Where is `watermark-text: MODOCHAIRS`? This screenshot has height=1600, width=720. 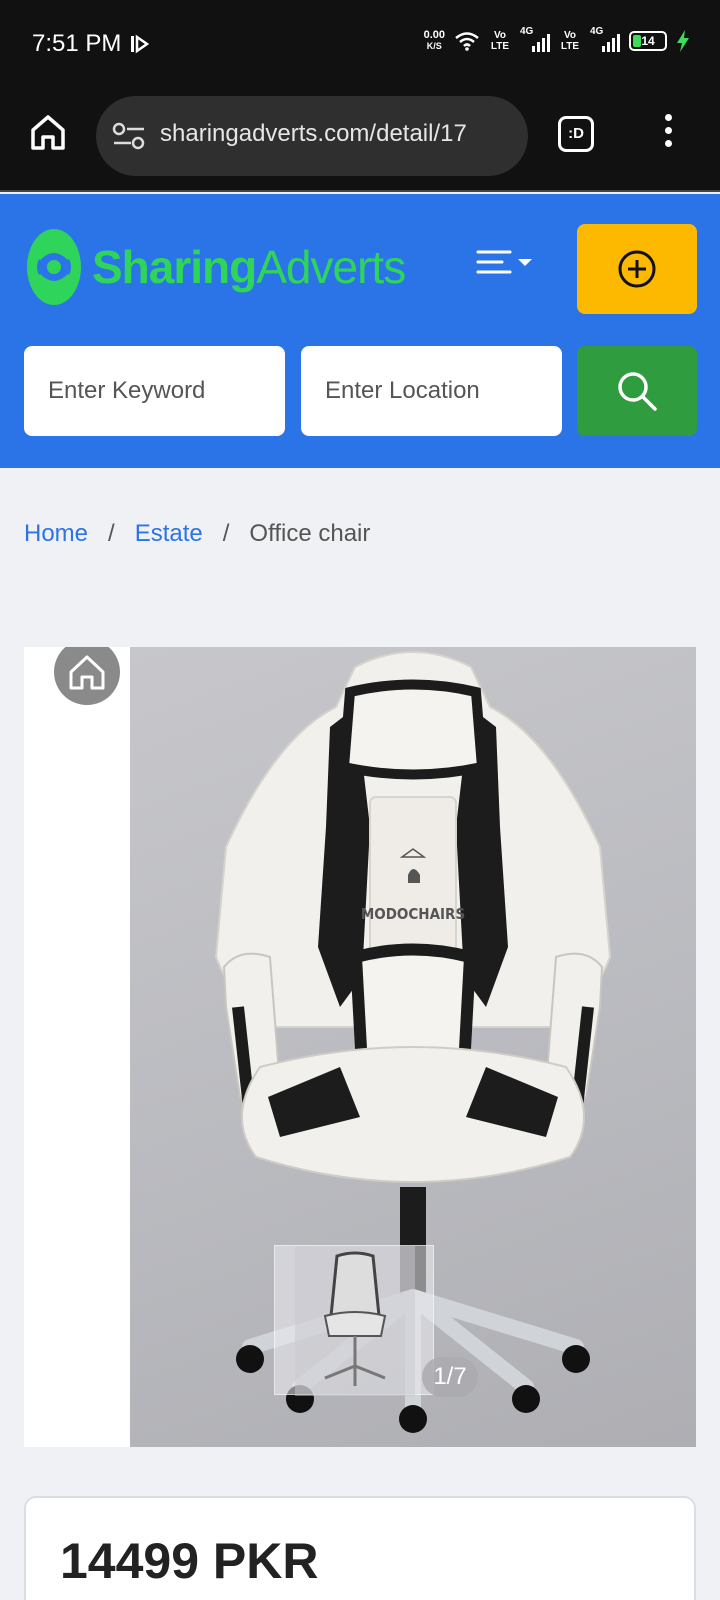 watermark-text: MODOCHAIRS is located at coordinates (413, 914).